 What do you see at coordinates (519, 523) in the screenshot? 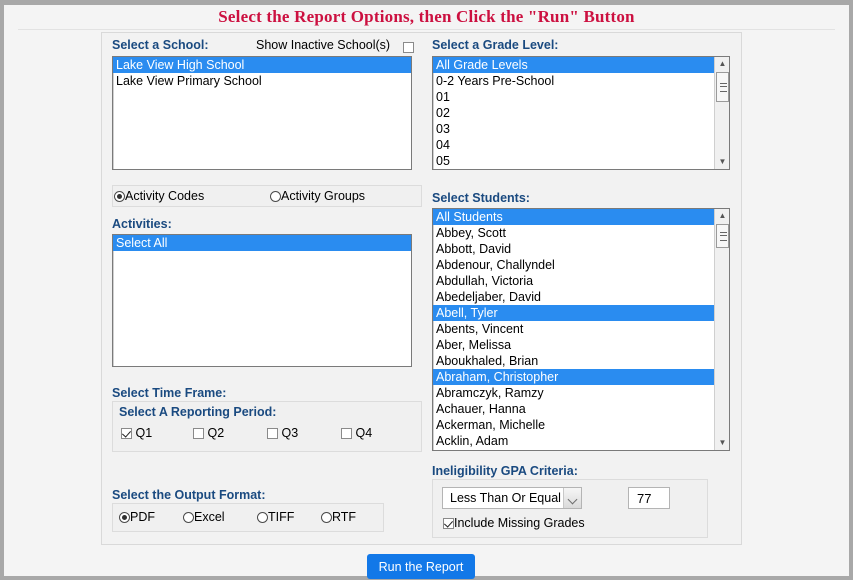
I see `include-missing-grades-label: Include Missing Grades` at bounding box center [519, 523].